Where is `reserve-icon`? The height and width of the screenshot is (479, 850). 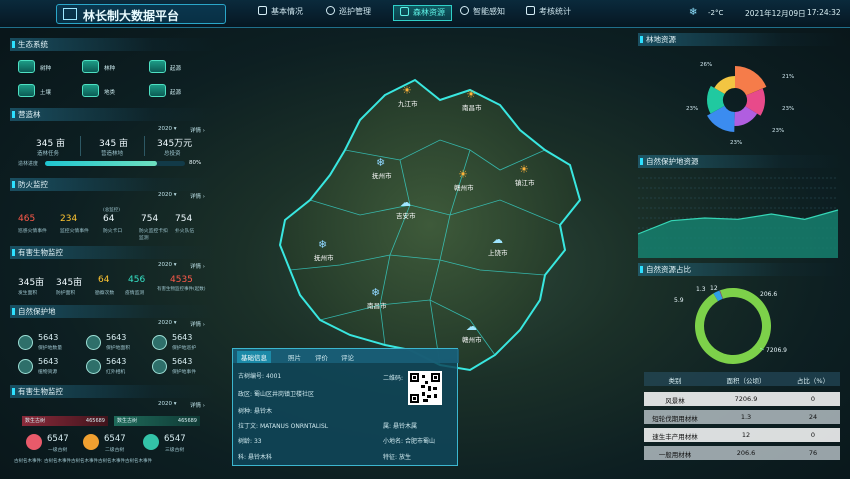
reserve-icon is located at coordinates (25, 342).